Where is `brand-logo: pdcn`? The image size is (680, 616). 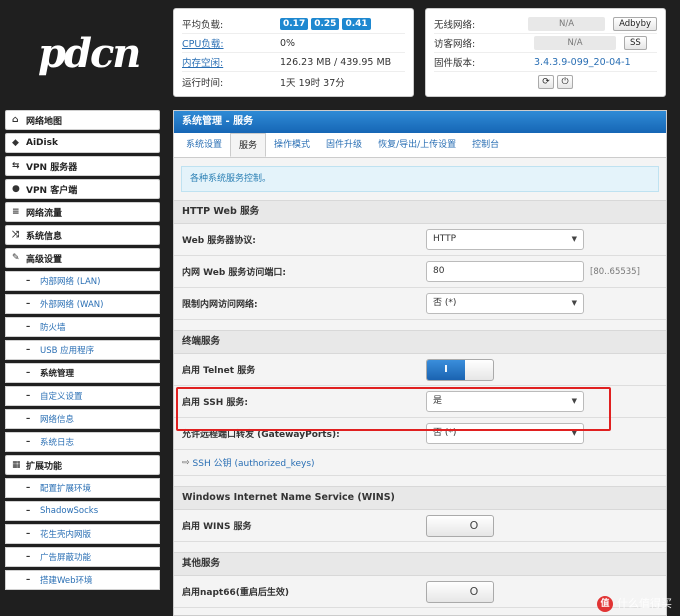 brand-logo: pdcn is located at coordinates (89, 53).